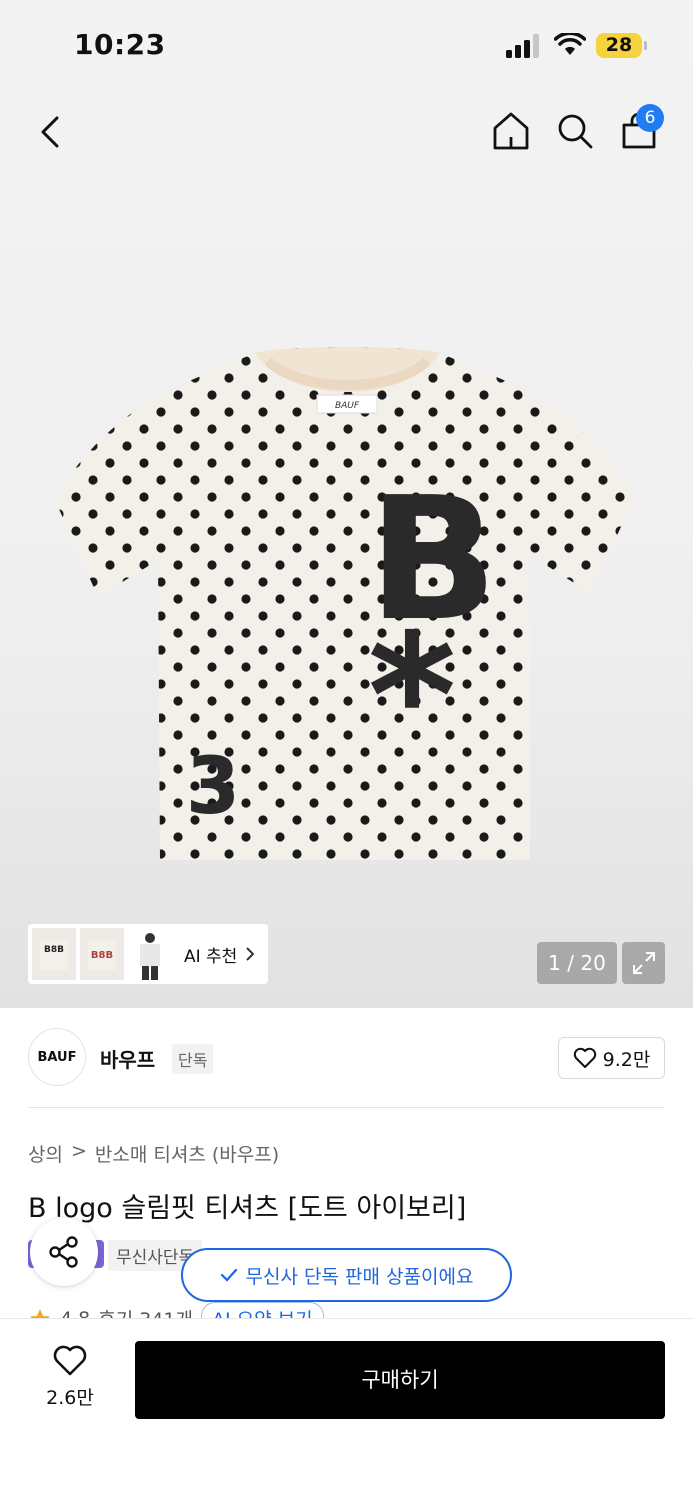 Image resolution: width=693 pixels, height=1500 pixels. Describe the element at coordinates (57, 1057) in the screenshot. I see `brand-logo: BAUF` at that location.